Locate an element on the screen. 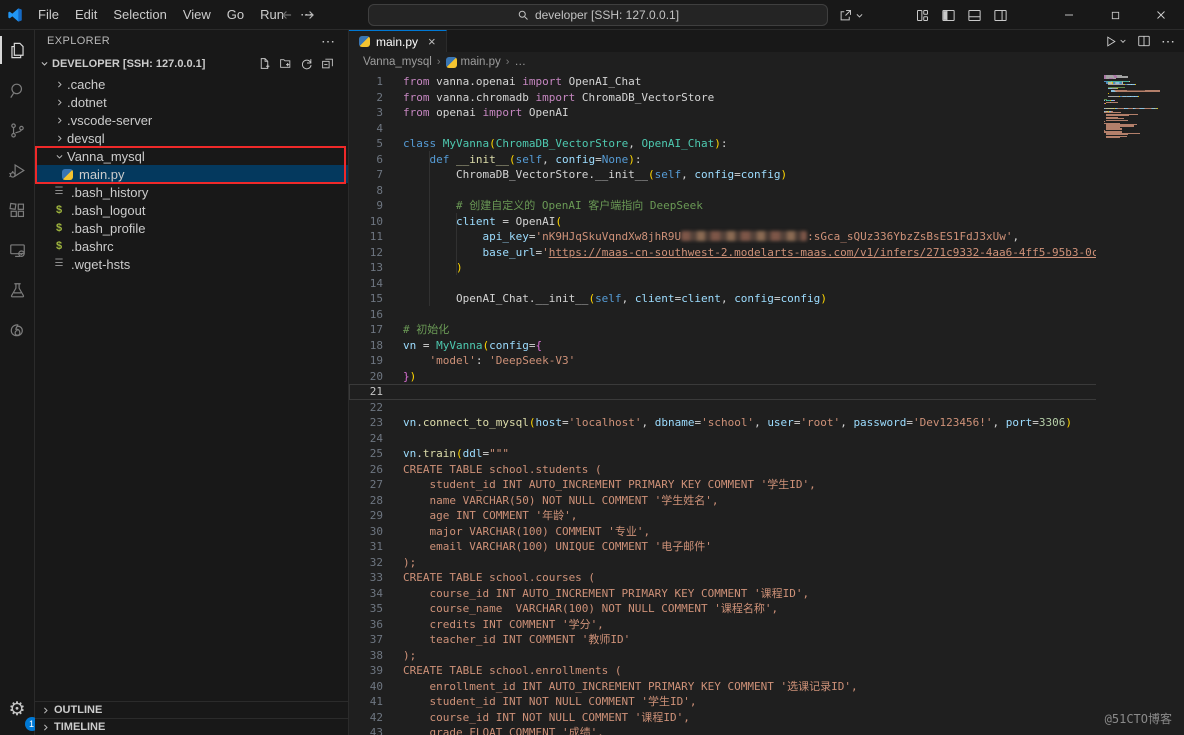  tree-item-bash-logout: $ .bash_logout is located at coordinates (191, 210).